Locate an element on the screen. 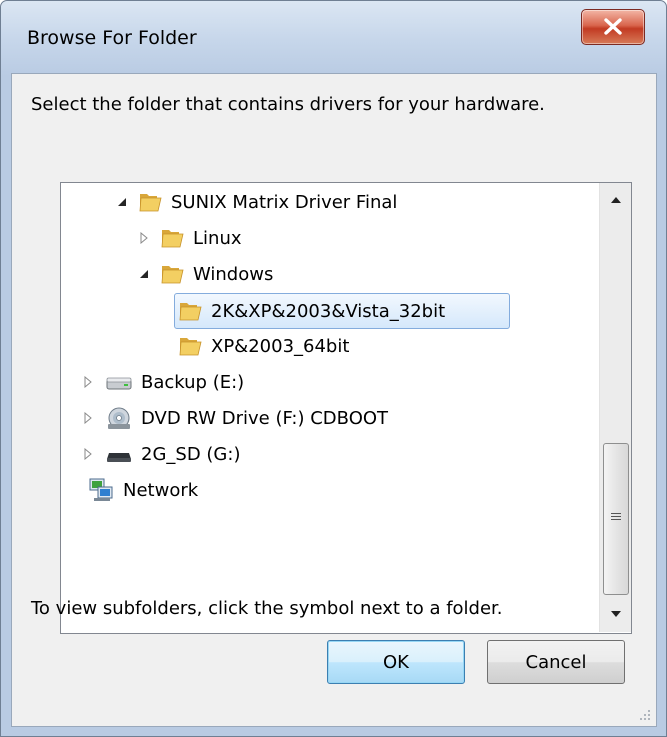  tree-item-label: 2K&XP&2003&Vista_32bit is located at coordinates (328, 311).